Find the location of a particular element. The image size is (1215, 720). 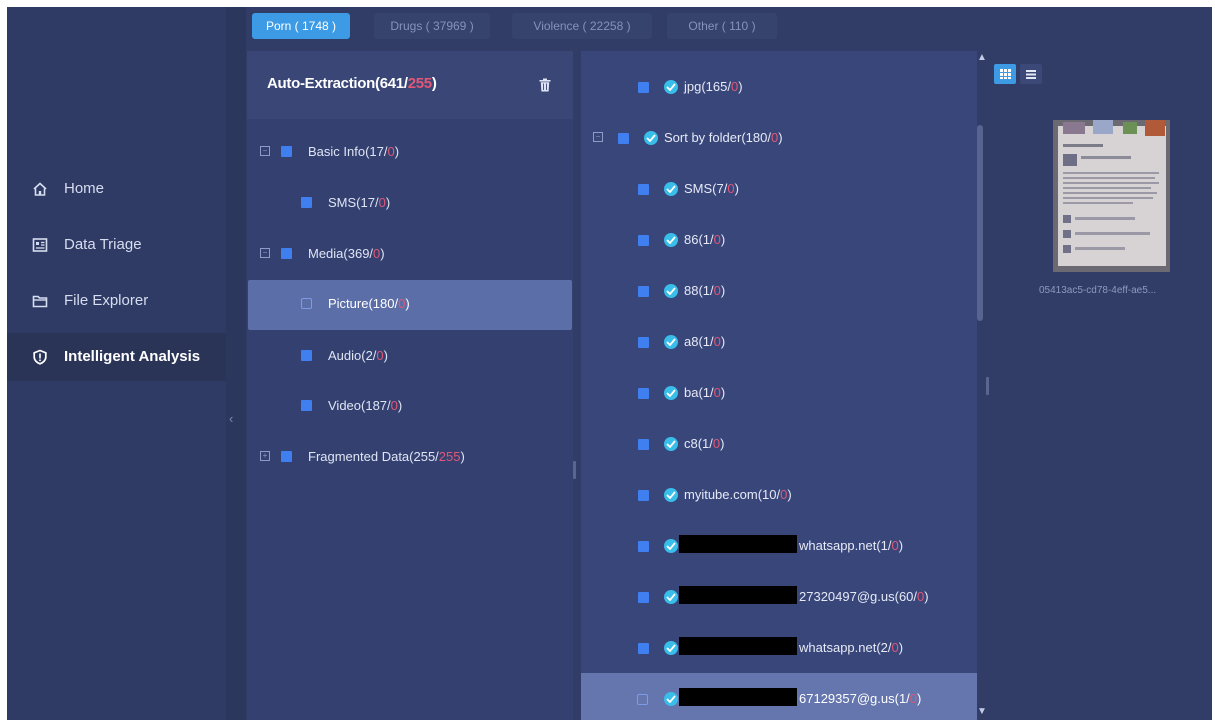

list-view-button is located at coordinates (1031, 74).